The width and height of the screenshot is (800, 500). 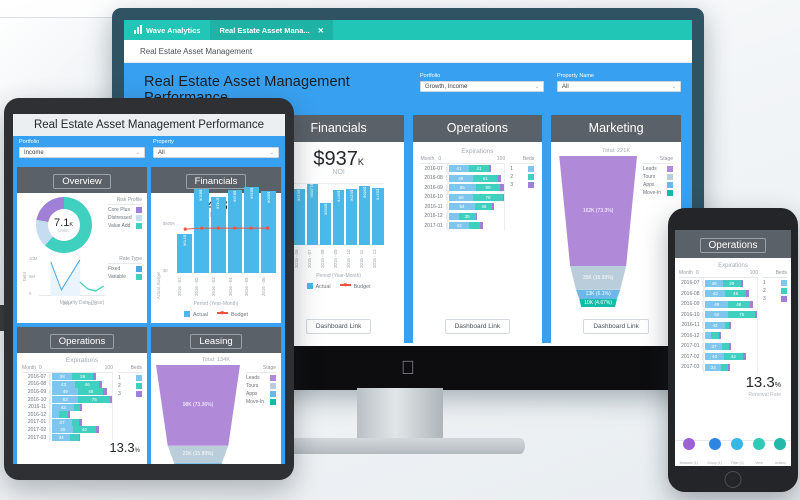 I want to click on bar: $919K, so click(x=299, y=217).